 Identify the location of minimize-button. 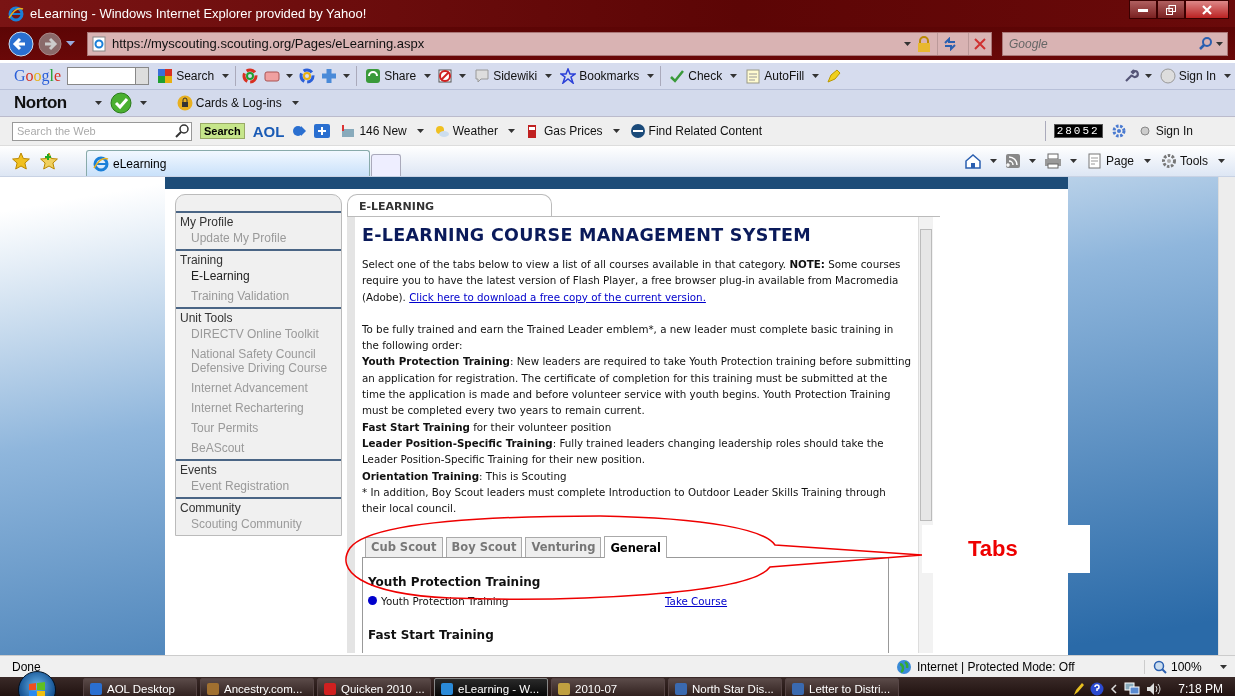
(1143, 9).